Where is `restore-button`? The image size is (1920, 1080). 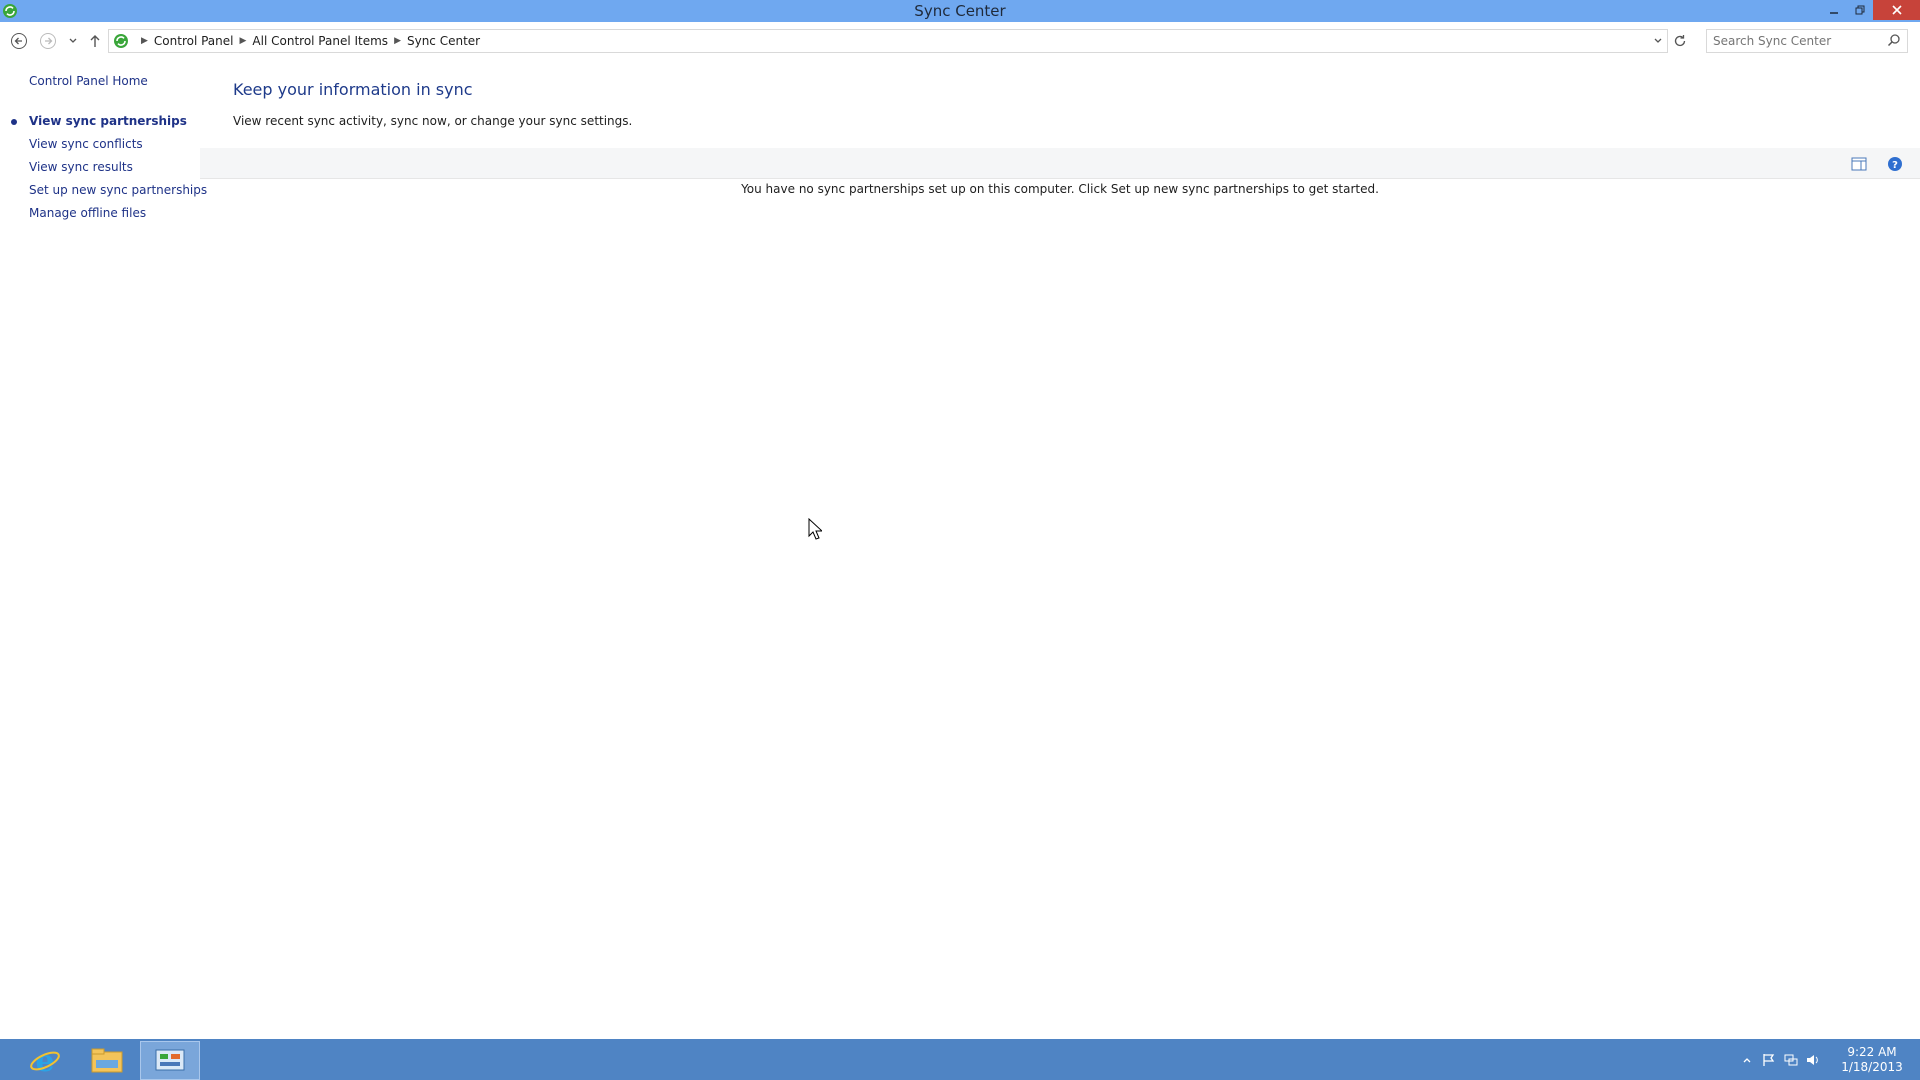
restore-button is located at coordinates (1860, 10).